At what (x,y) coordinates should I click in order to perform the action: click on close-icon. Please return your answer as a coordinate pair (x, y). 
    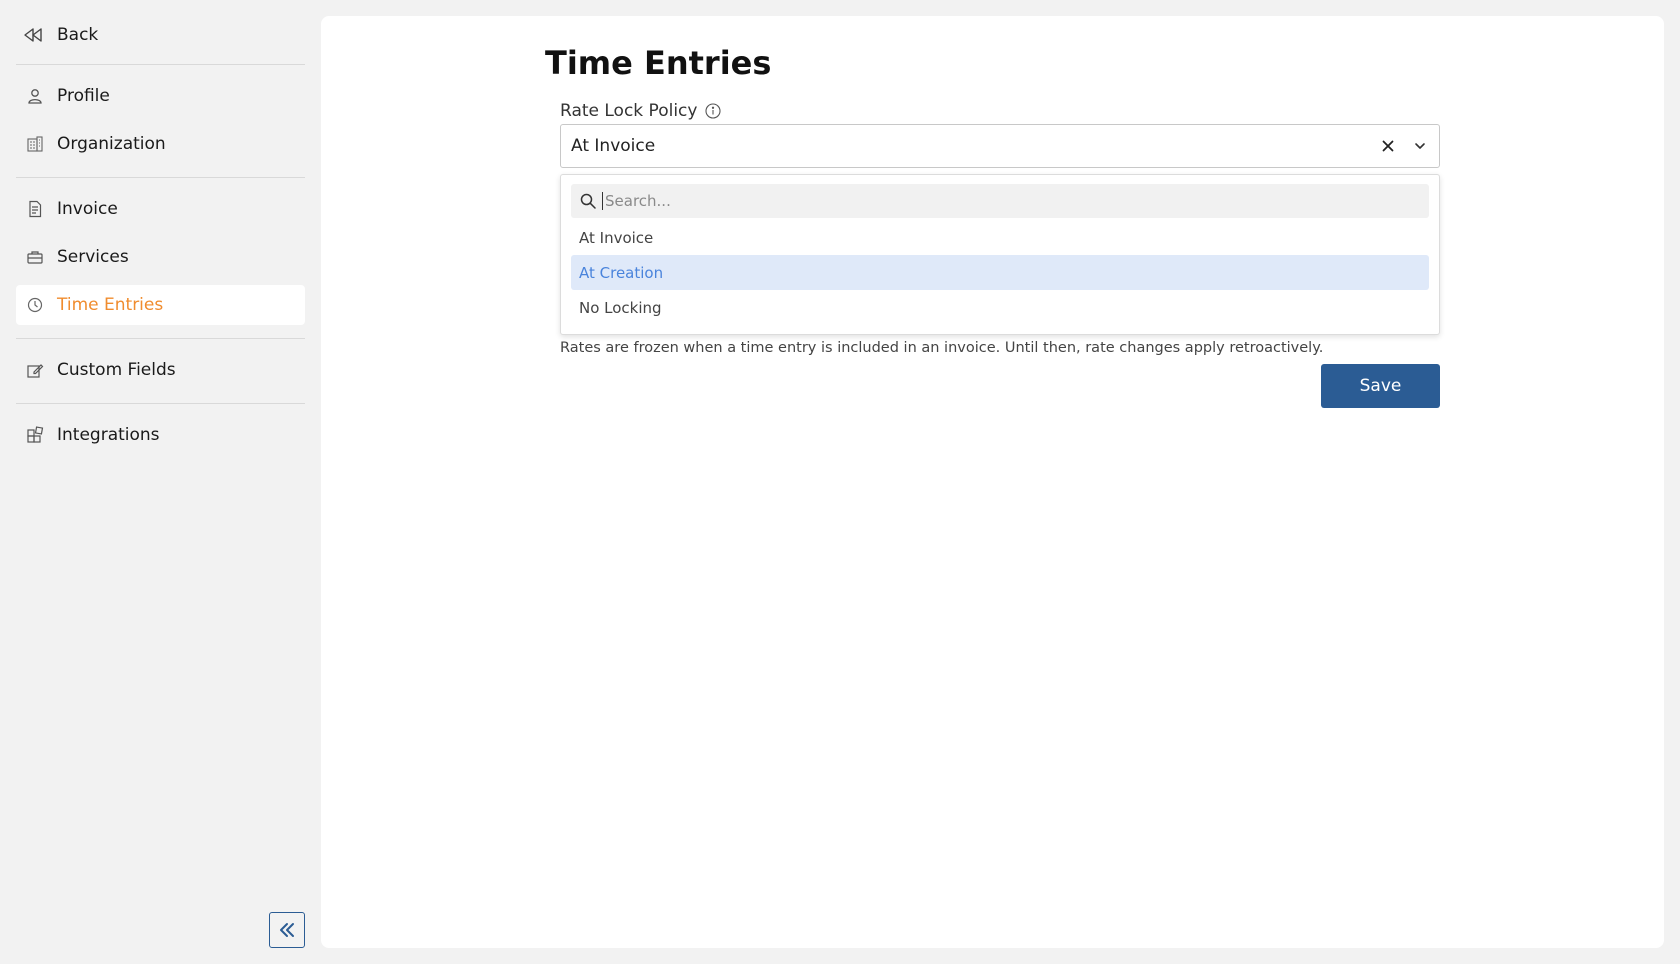
    Looking at the image, I should click on (1388, 146).